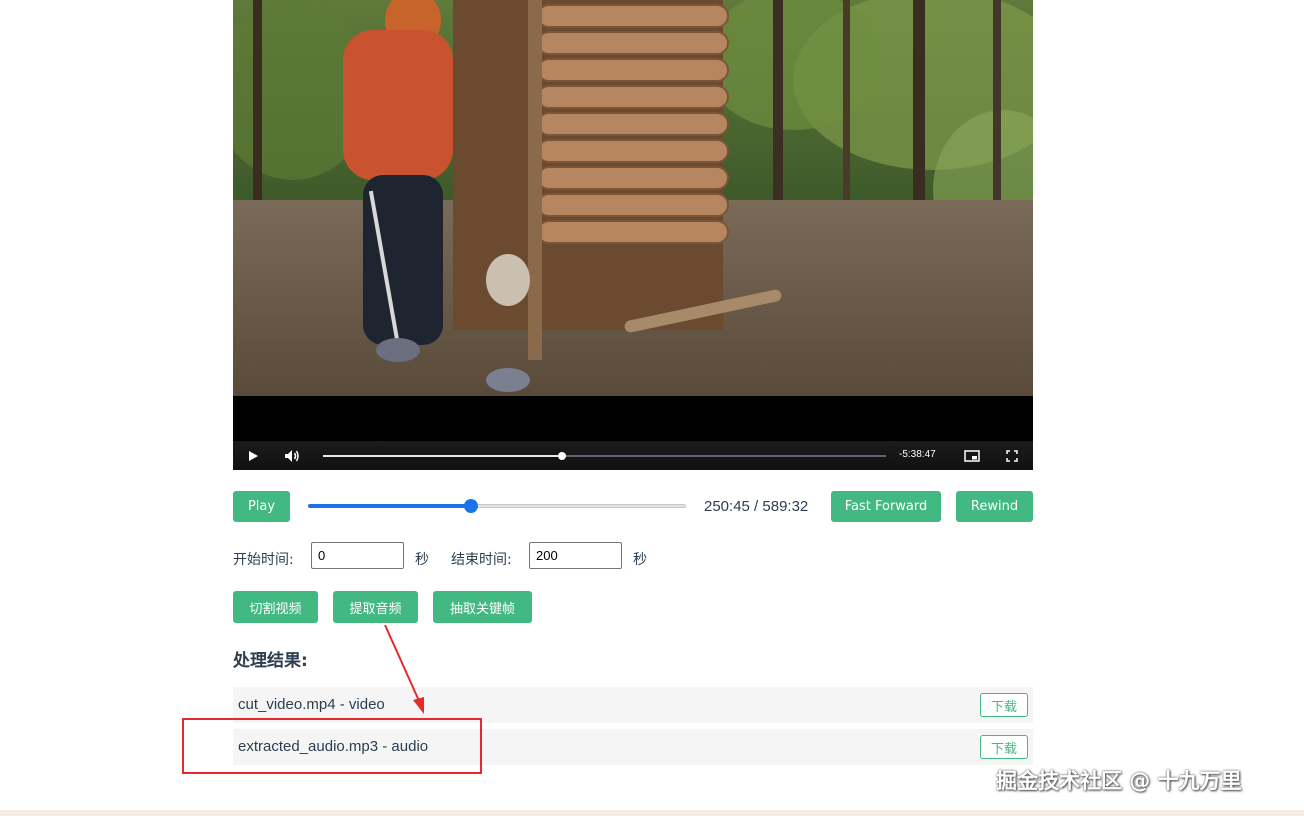 This screenshot has width=1304, height=816. Describe the element at coordinates (270, 661) in the screenshot. I see `results-title: 处理结果:` at that location.